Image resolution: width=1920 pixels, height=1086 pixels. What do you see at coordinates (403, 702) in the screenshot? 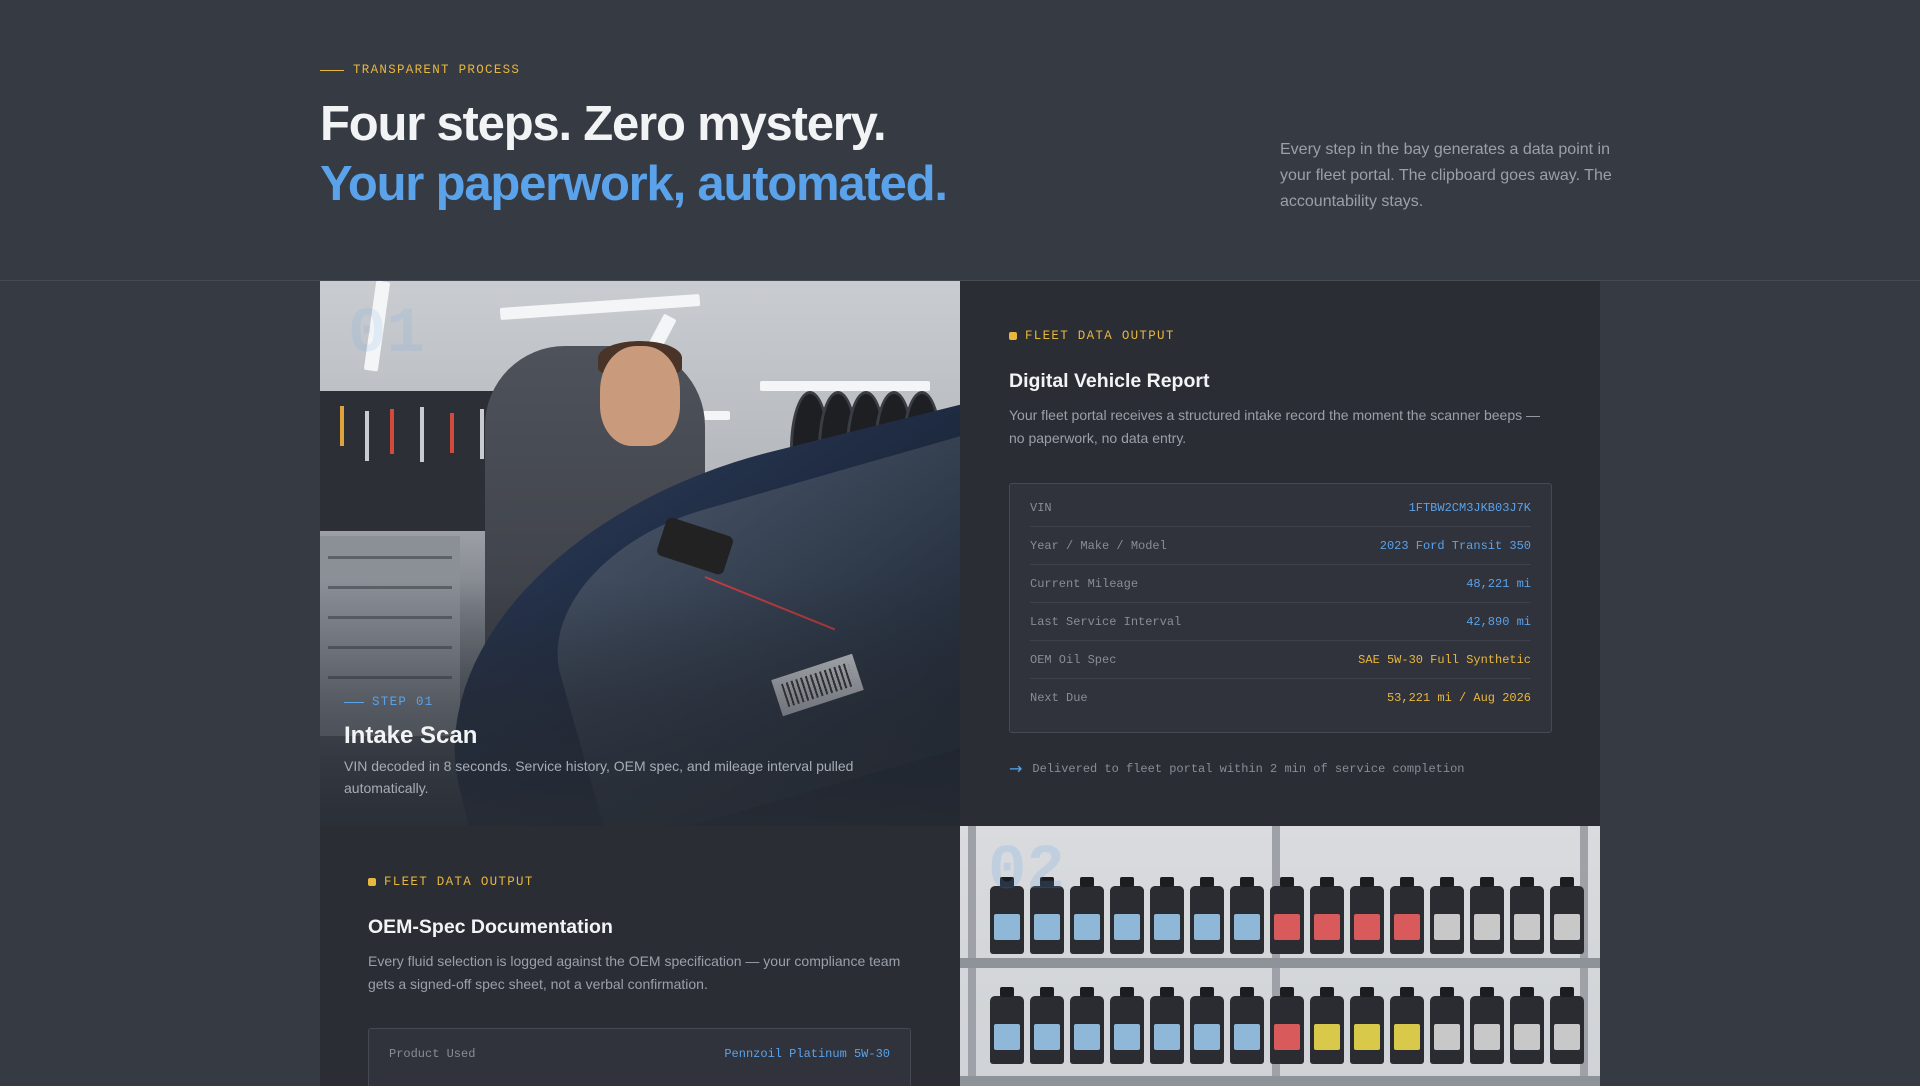
I see `step-label-text: STEP 01` at bounding box center [403, 702].